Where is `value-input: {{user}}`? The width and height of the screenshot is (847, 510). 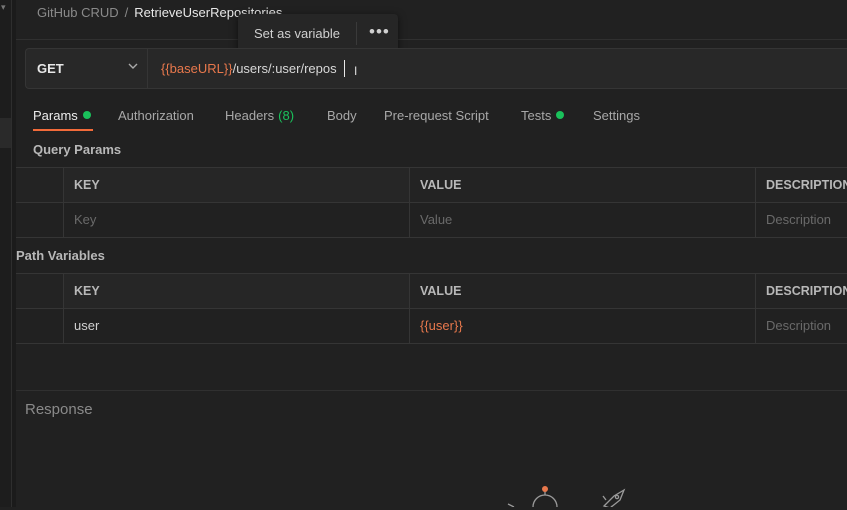 value-input: {{user}} is located at coordinates (583, 326).